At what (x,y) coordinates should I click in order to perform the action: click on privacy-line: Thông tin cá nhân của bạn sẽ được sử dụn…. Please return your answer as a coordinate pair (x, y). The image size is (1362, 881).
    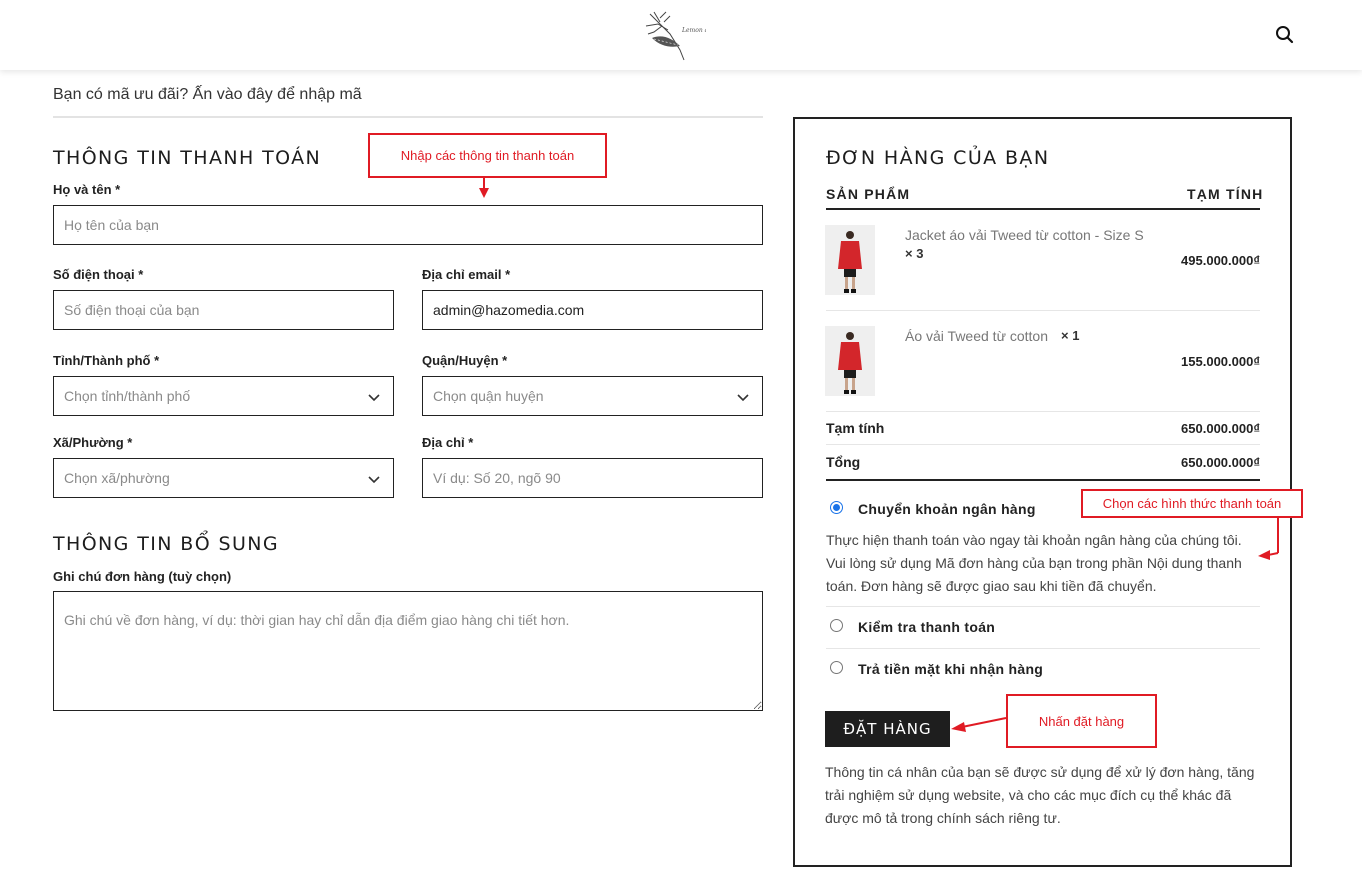
    Looking at the image, I should click on (1040, 772).